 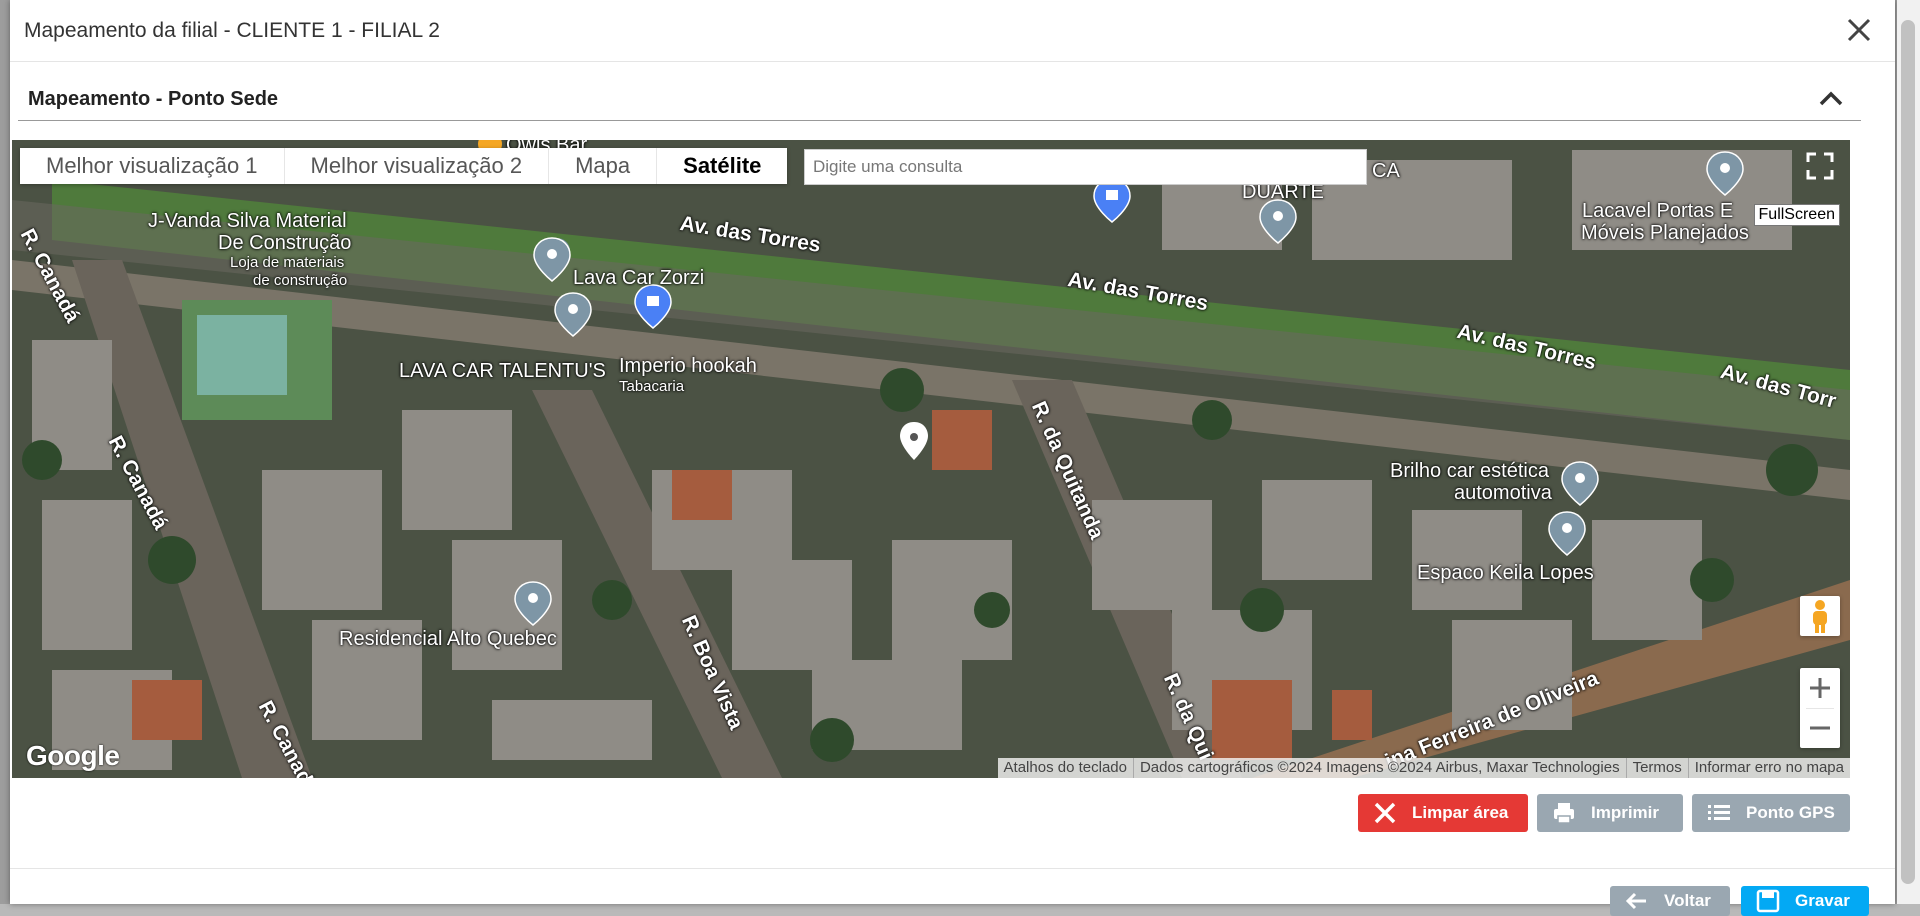 What do you see at coordinates (287, 262) in the screenshot?
I see `place-category: Loja de materiais` at bounding box center [287, 262].